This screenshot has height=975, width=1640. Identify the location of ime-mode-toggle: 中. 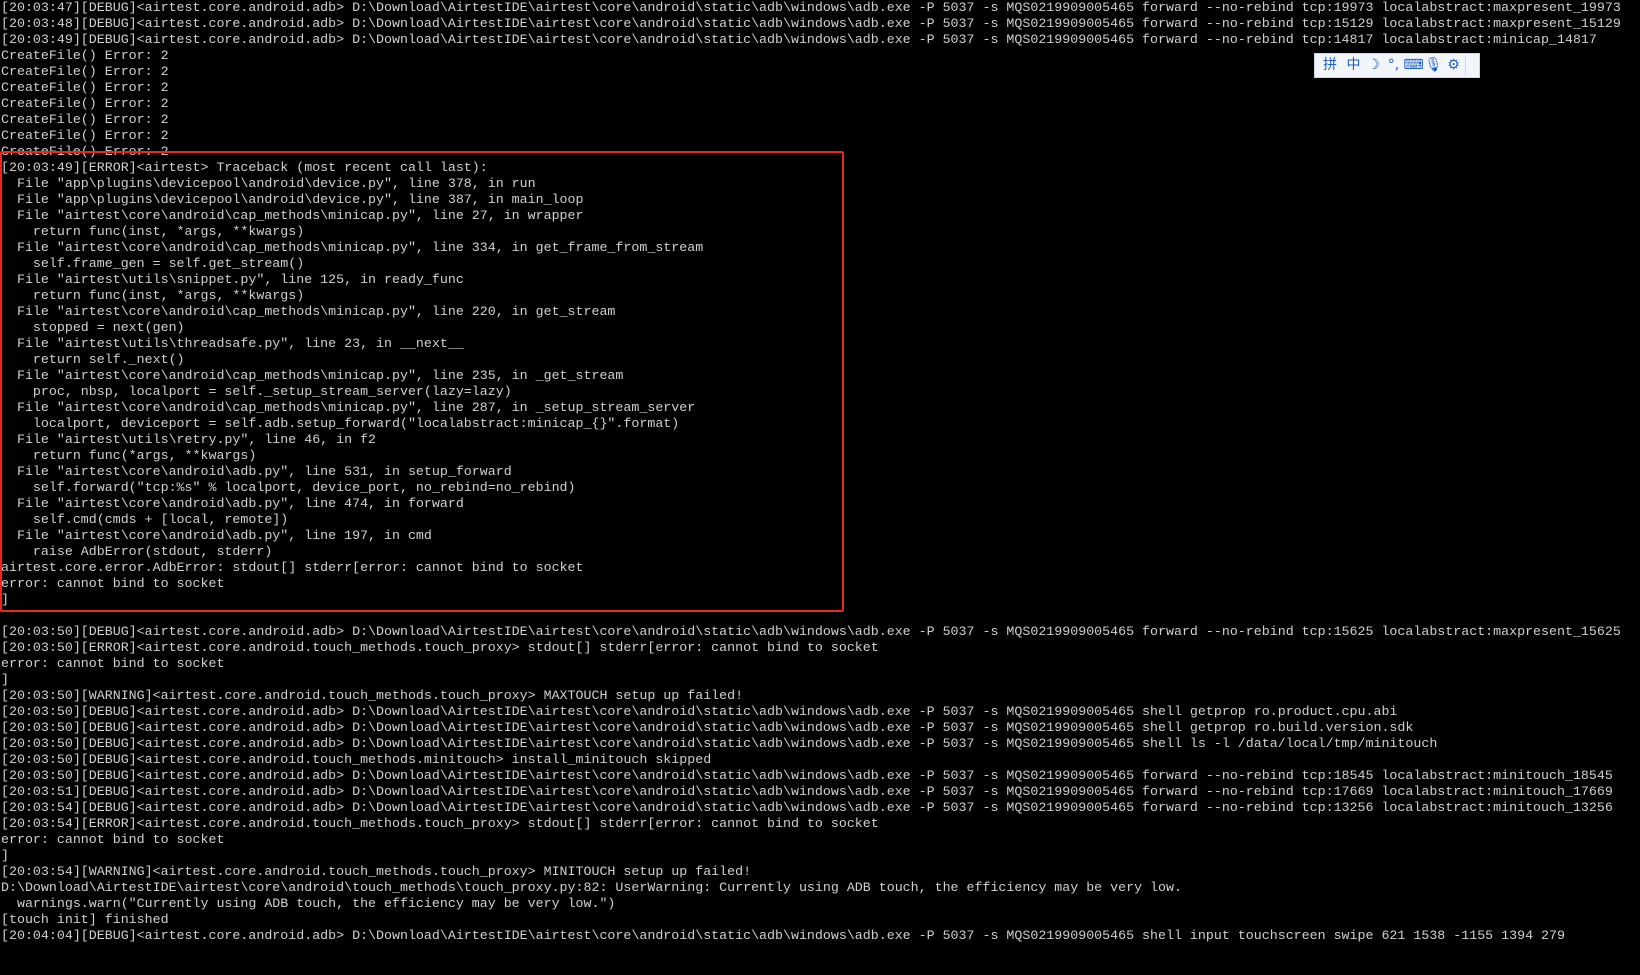
(1353, 65).